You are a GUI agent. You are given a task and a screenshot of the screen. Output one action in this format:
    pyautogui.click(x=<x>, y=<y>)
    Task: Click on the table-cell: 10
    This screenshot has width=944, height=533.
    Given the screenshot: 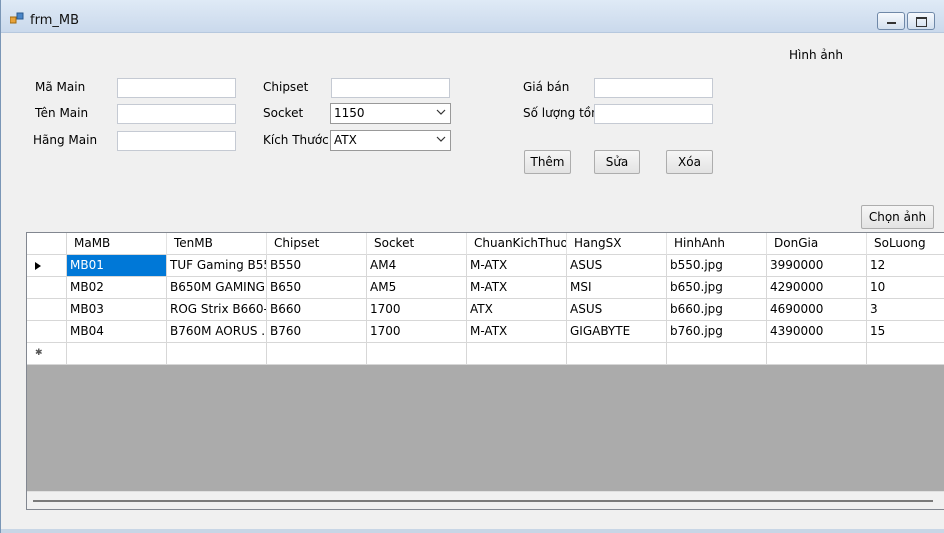 What is the action you would take?
    pyautogui.click(x=905, y=288)
    